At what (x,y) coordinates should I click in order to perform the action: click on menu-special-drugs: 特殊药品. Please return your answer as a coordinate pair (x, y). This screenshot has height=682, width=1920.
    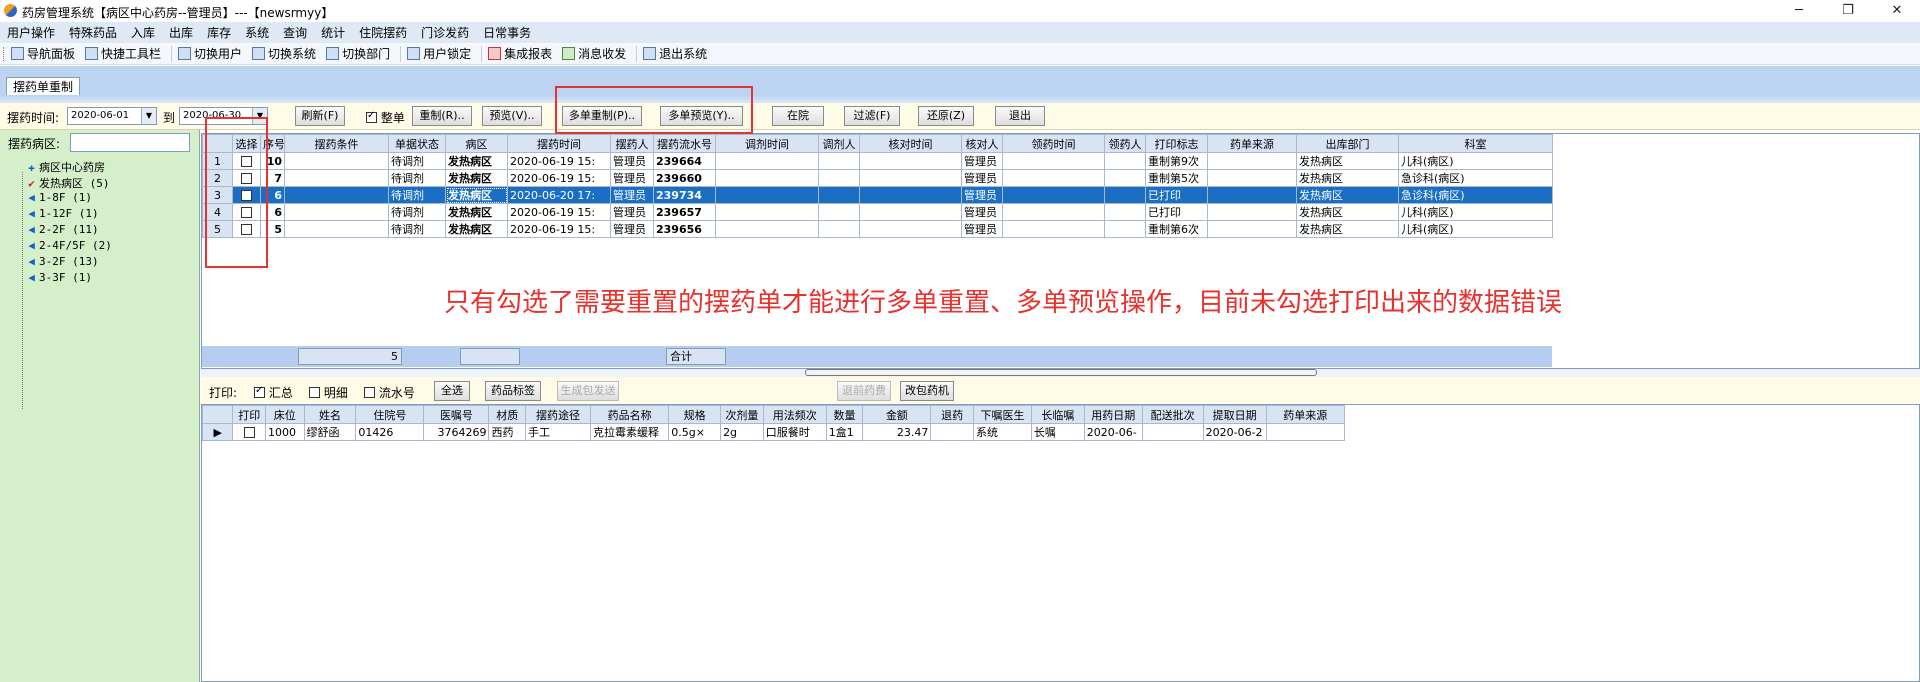
    Looking at the image, I should click on (93, 32).